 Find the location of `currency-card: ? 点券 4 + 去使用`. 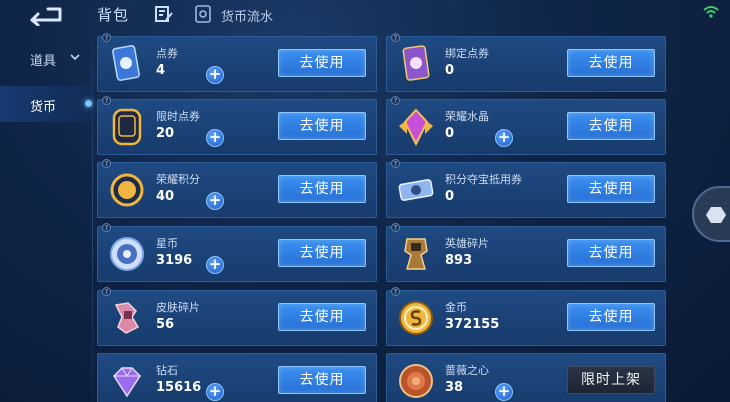

currency-card: ? 点券 4 + 去使用 is located at coordinates (237, 62).